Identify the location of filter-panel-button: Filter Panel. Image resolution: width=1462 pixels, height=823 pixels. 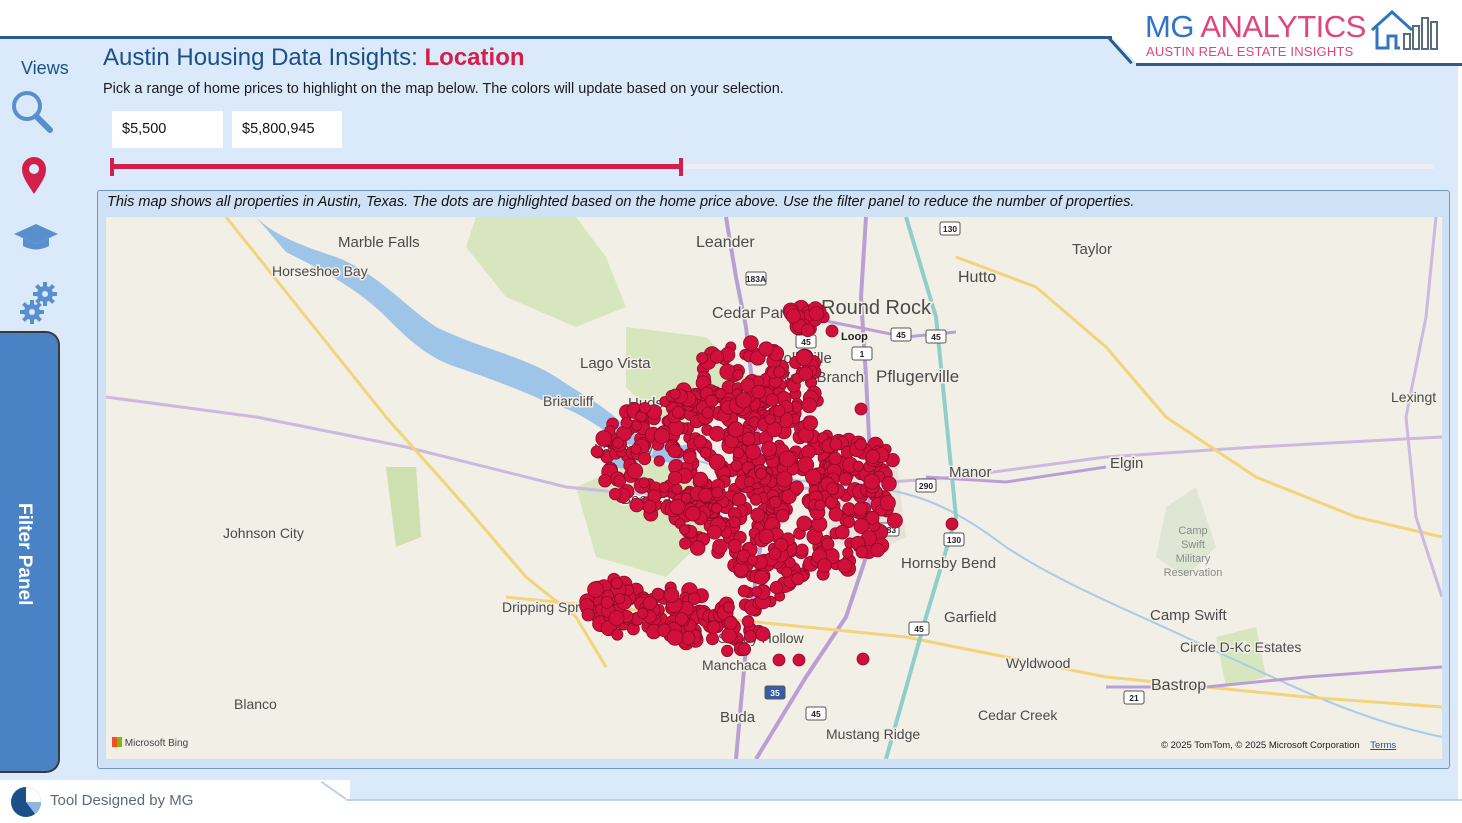
(30, 552).